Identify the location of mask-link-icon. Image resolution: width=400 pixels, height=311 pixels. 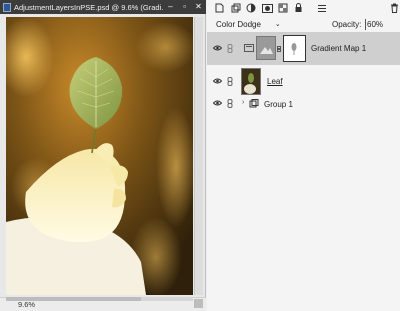
(279, 48).